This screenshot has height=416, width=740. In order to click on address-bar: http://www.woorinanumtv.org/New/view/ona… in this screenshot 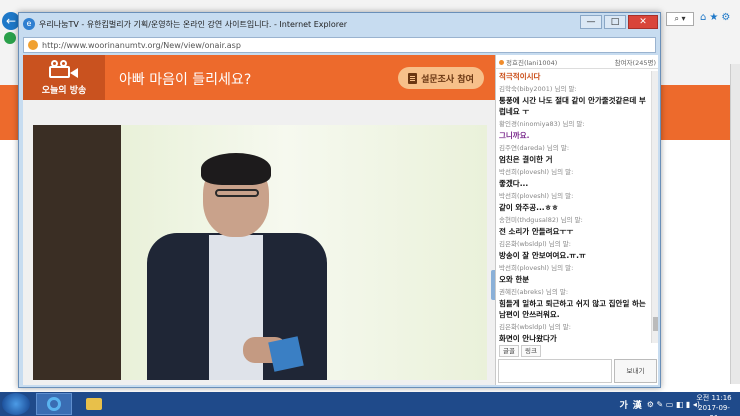, I will do `click(339, 45)`.